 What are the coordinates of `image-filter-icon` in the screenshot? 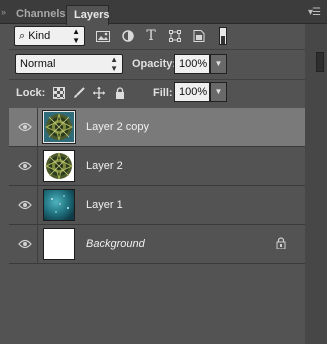 It's located at (103, 36).